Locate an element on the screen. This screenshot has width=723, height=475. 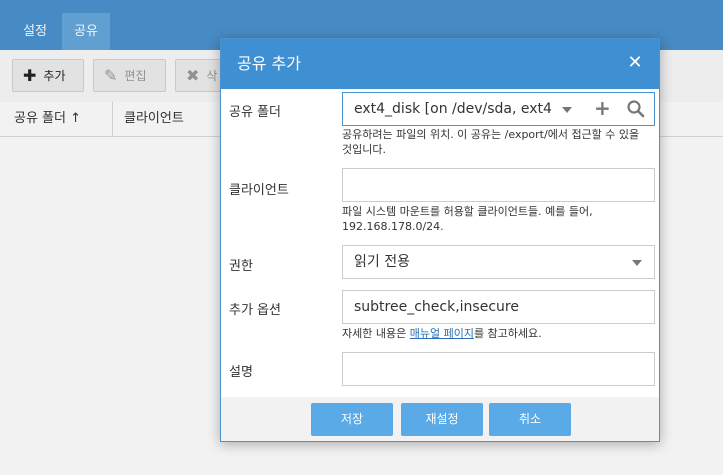
shared-folder-value: ext4_disk [on /dev/sda, ext4 is located at coordinates (453, 109).